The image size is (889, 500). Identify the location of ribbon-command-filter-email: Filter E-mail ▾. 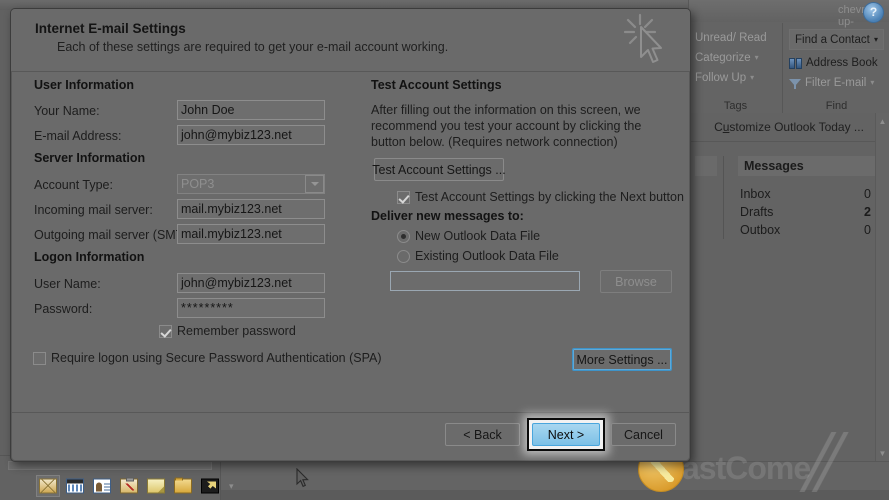
(836, 83).